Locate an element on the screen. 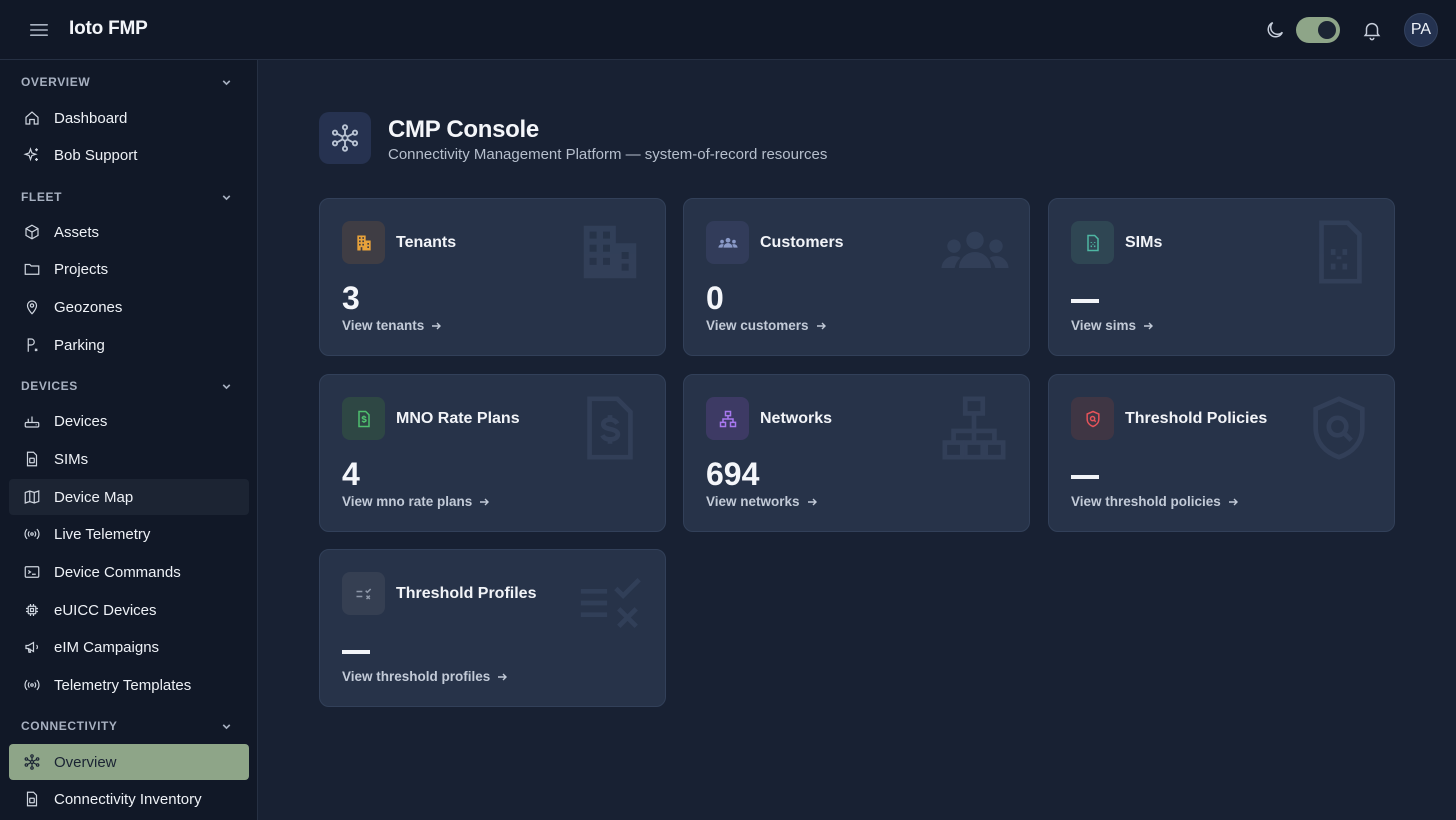 Image resolution: width=1456 pixels, height=820 pixels. sidebar-item-eim-campaigns: eIM Campaigns is located at coordinates (129, 647).